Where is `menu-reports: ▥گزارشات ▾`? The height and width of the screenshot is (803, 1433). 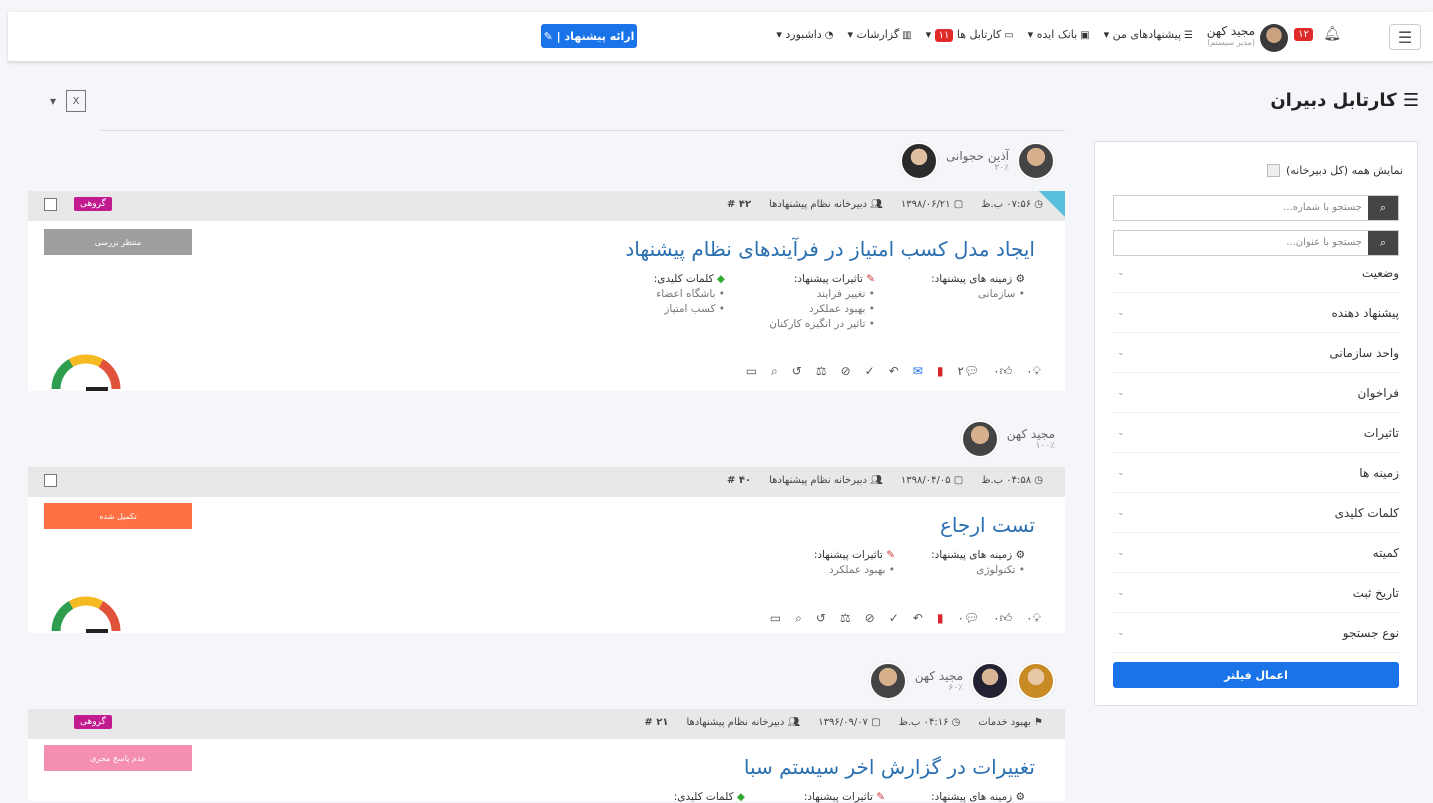 menu-reports: ▥گزارشات ▾ is located at coordinates (879, 35).